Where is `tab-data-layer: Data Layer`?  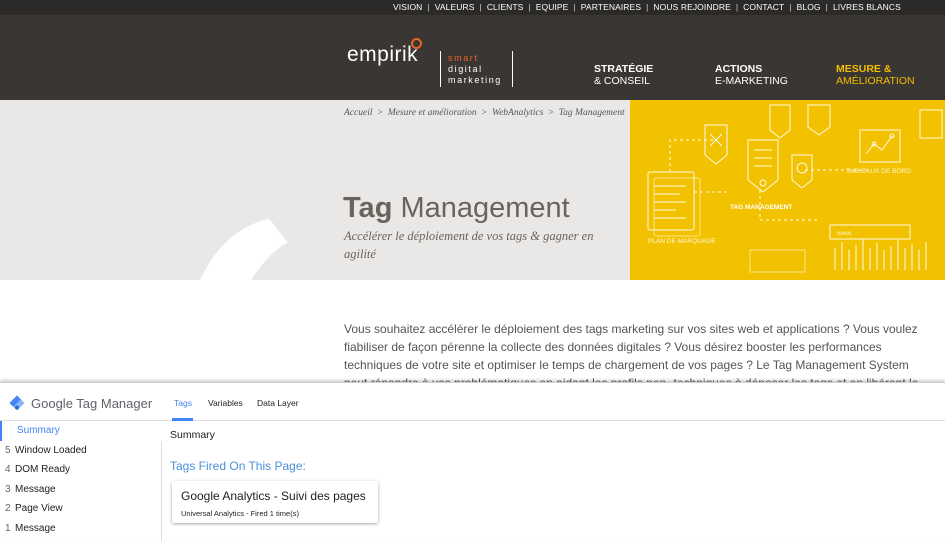 tab-data-layer: Data Layer is located at coordinates (278, 403).